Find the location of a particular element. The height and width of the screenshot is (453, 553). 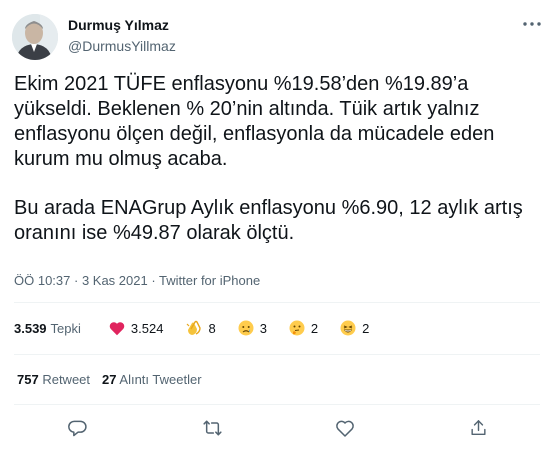

reaction-heart: 3.524 is located at coordinates (136, 328).